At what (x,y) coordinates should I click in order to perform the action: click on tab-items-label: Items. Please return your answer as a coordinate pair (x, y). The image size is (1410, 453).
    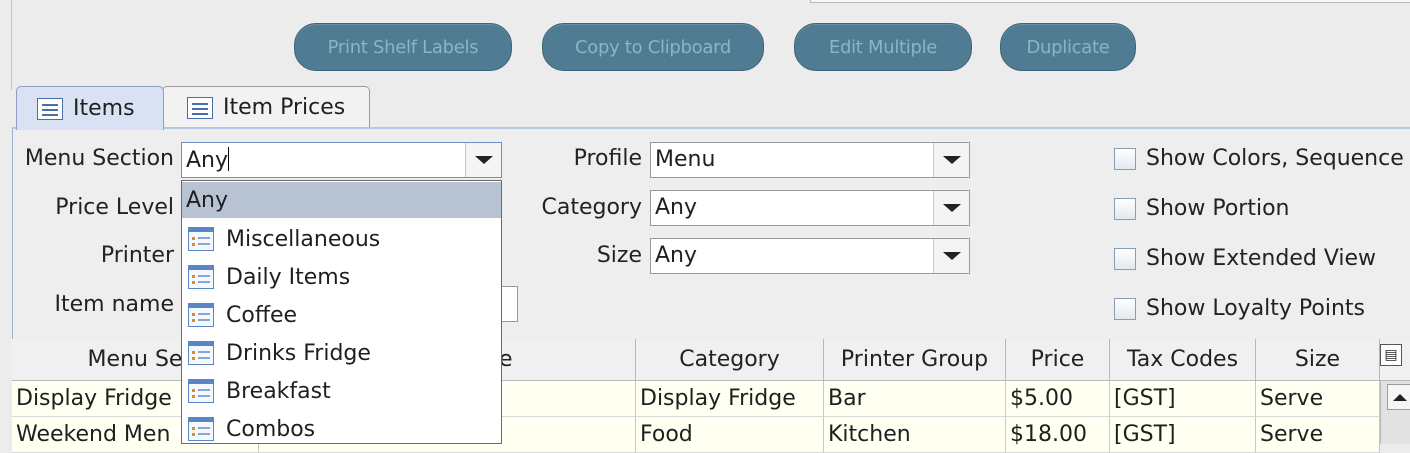
    Looking at the image, I should click on (104, 108).